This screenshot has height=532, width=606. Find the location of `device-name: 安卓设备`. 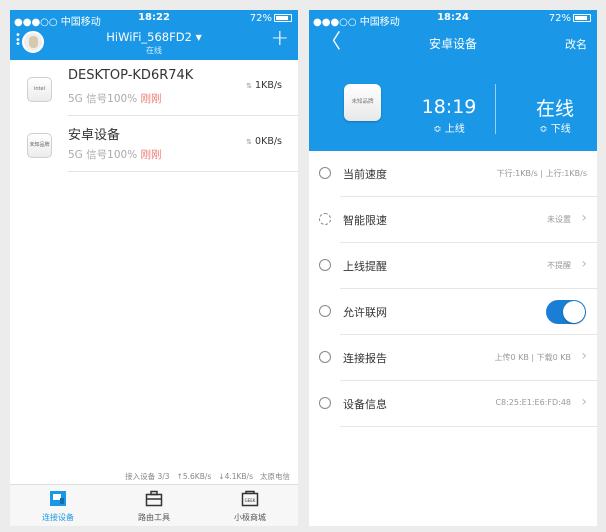

device-name: 安卓设备 is located at coordinates (94, 135).